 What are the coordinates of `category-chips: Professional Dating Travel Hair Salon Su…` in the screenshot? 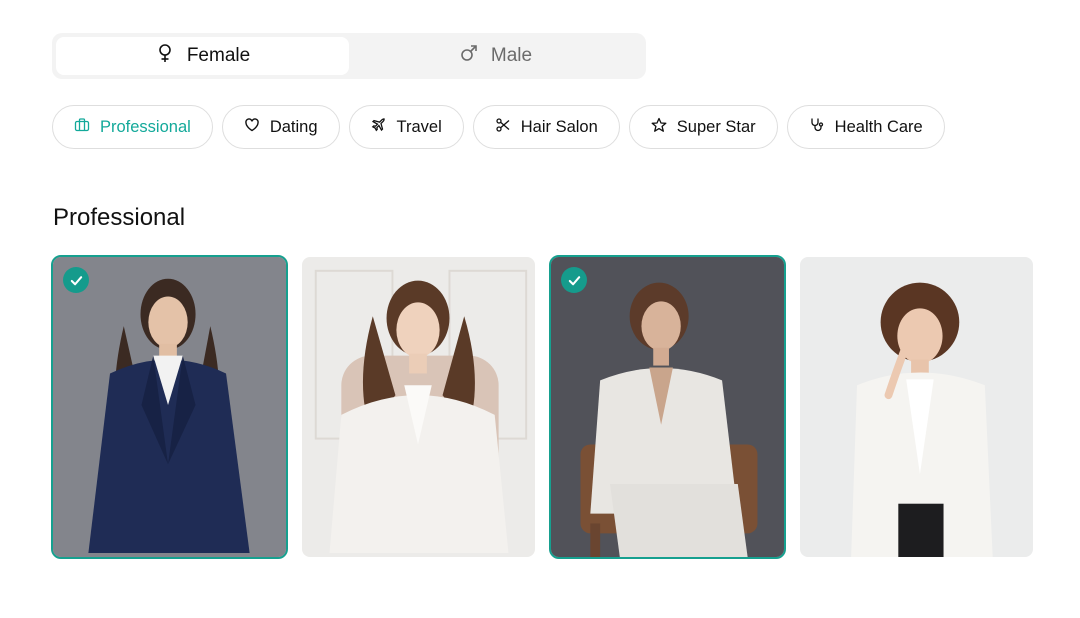 It's located at (498, 127).